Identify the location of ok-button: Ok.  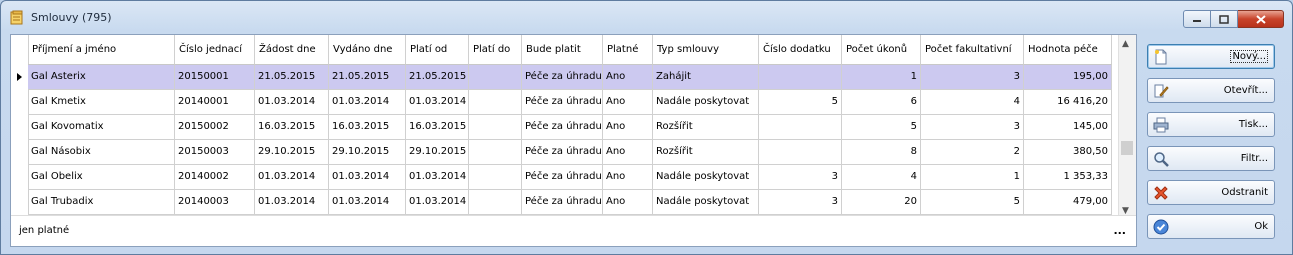
(1211, 226).